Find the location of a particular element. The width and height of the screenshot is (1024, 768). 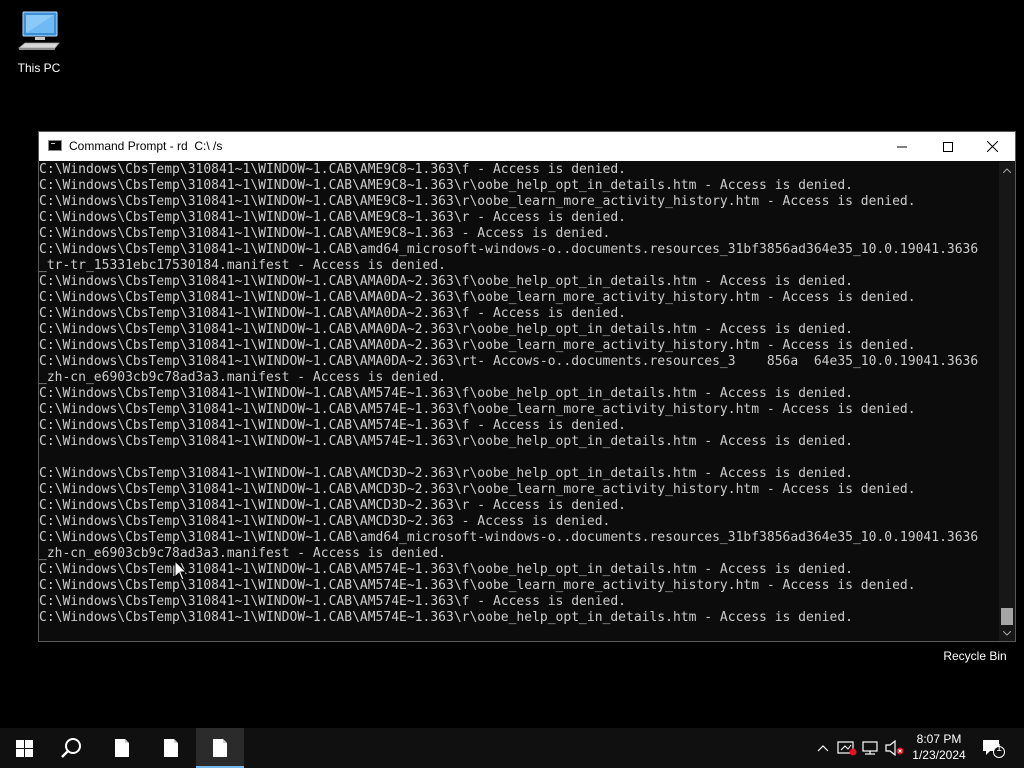

show-hidden-icons-button is located at coordinates (823, 748).